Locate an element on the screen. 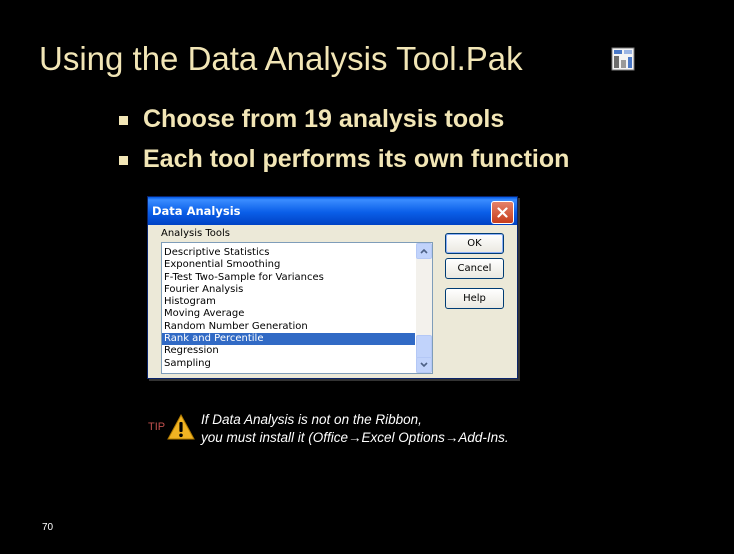  list-item: Descriptive Statistics is located at coordinates (288, 253).